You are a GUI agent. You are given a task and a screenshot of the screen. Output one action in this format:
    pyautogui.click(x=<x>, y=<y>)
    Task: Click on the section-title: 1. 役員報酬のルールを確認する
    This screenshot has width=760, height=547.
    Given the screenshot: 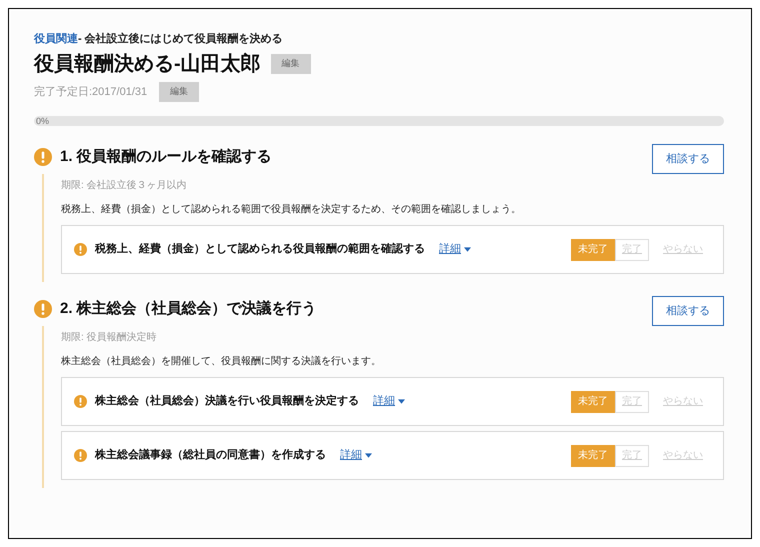 What is the action you would take?
    pyautogui.click(x=166, y=157)
    